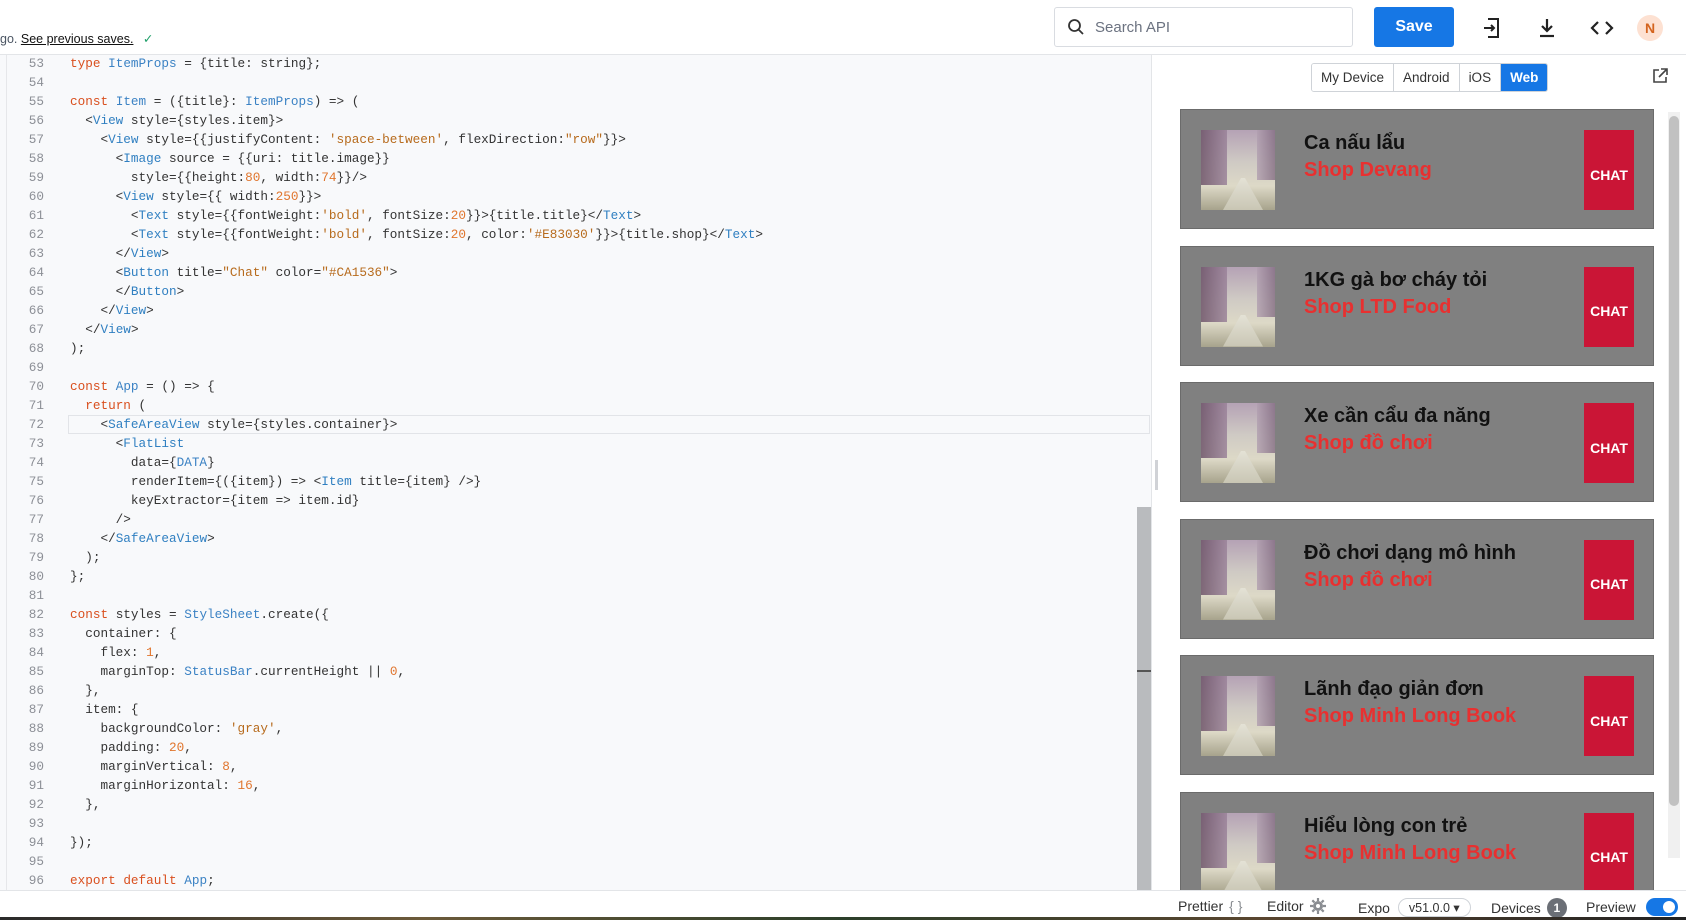 Image resolution: width=1686 pixels, height=920 pixels. Describe the element at coordinates (1210, 906) in the screenshot. I see `prettier-toggle: Prettier { }` at that location.